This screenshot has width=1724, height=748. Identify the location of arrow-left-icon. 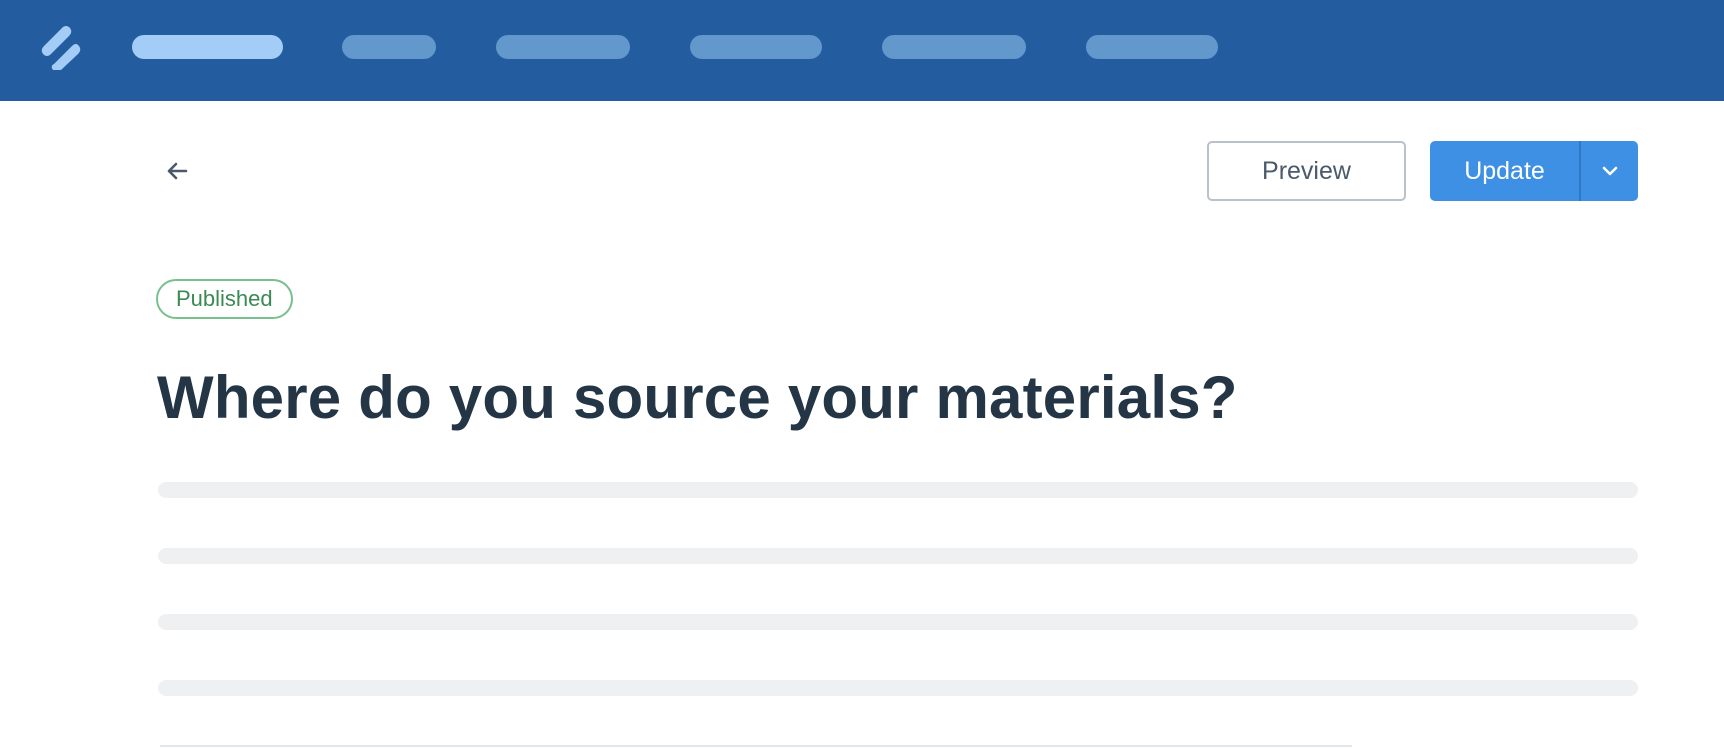
(177, 171).